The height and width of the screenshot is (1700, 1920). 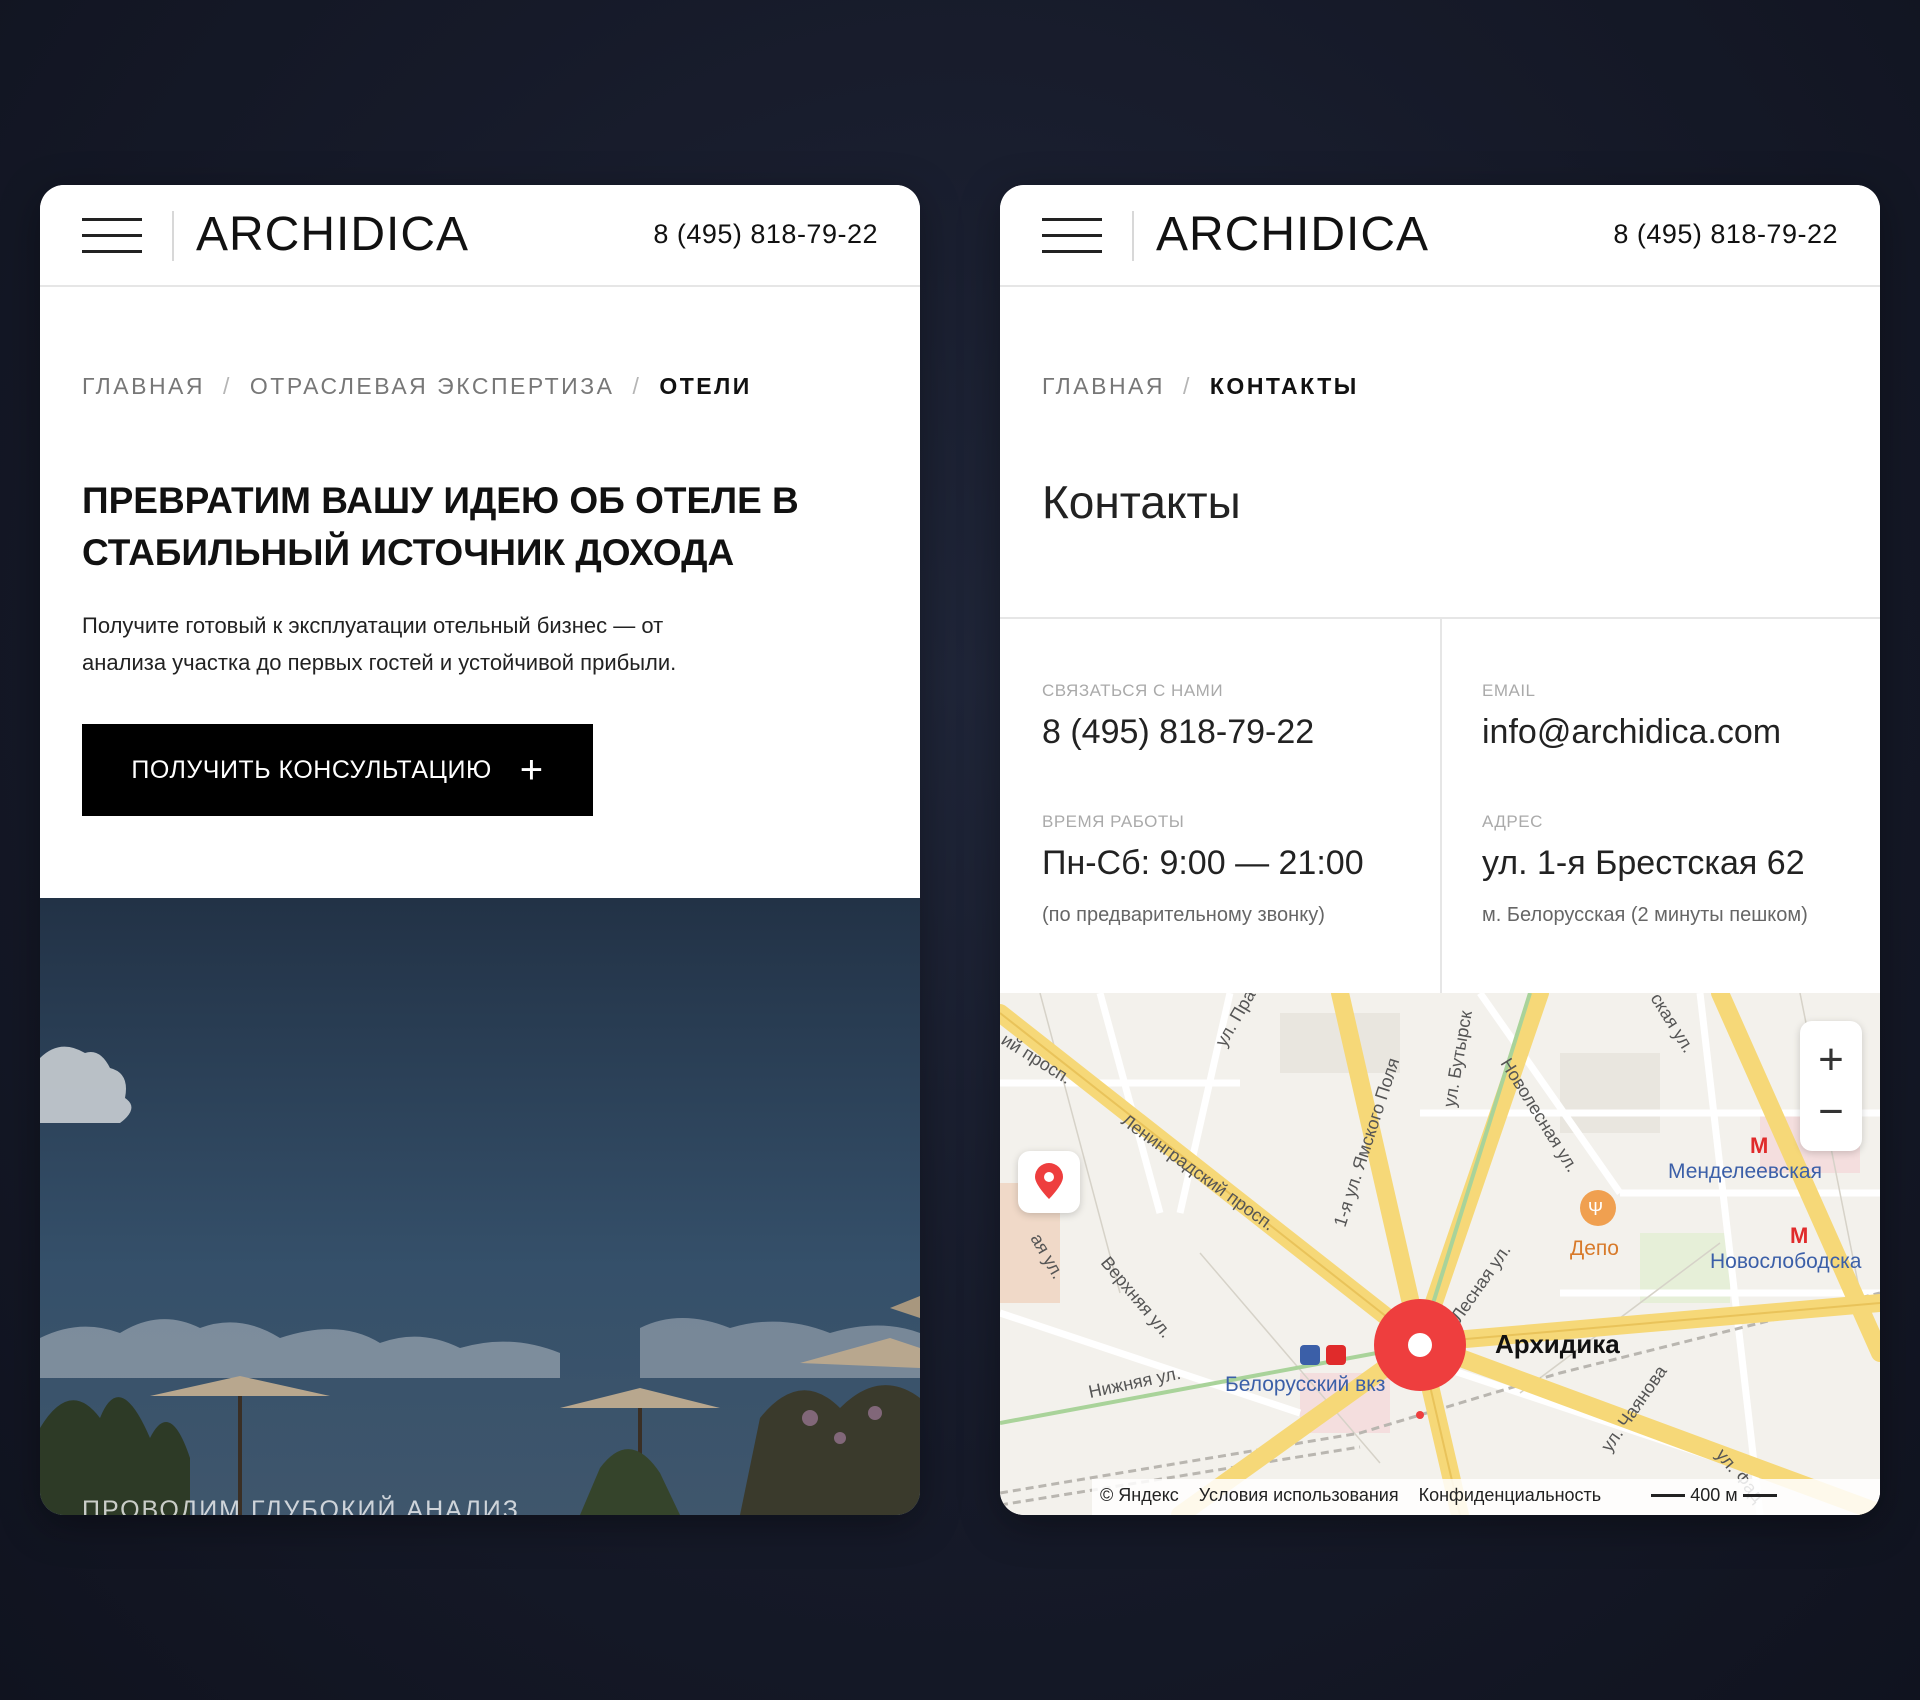 I want to click on hero-title-line: СТАБИЛЬНЫЙ ИСТОЧНИК ДОХОДА, so click(x=408, y=552).